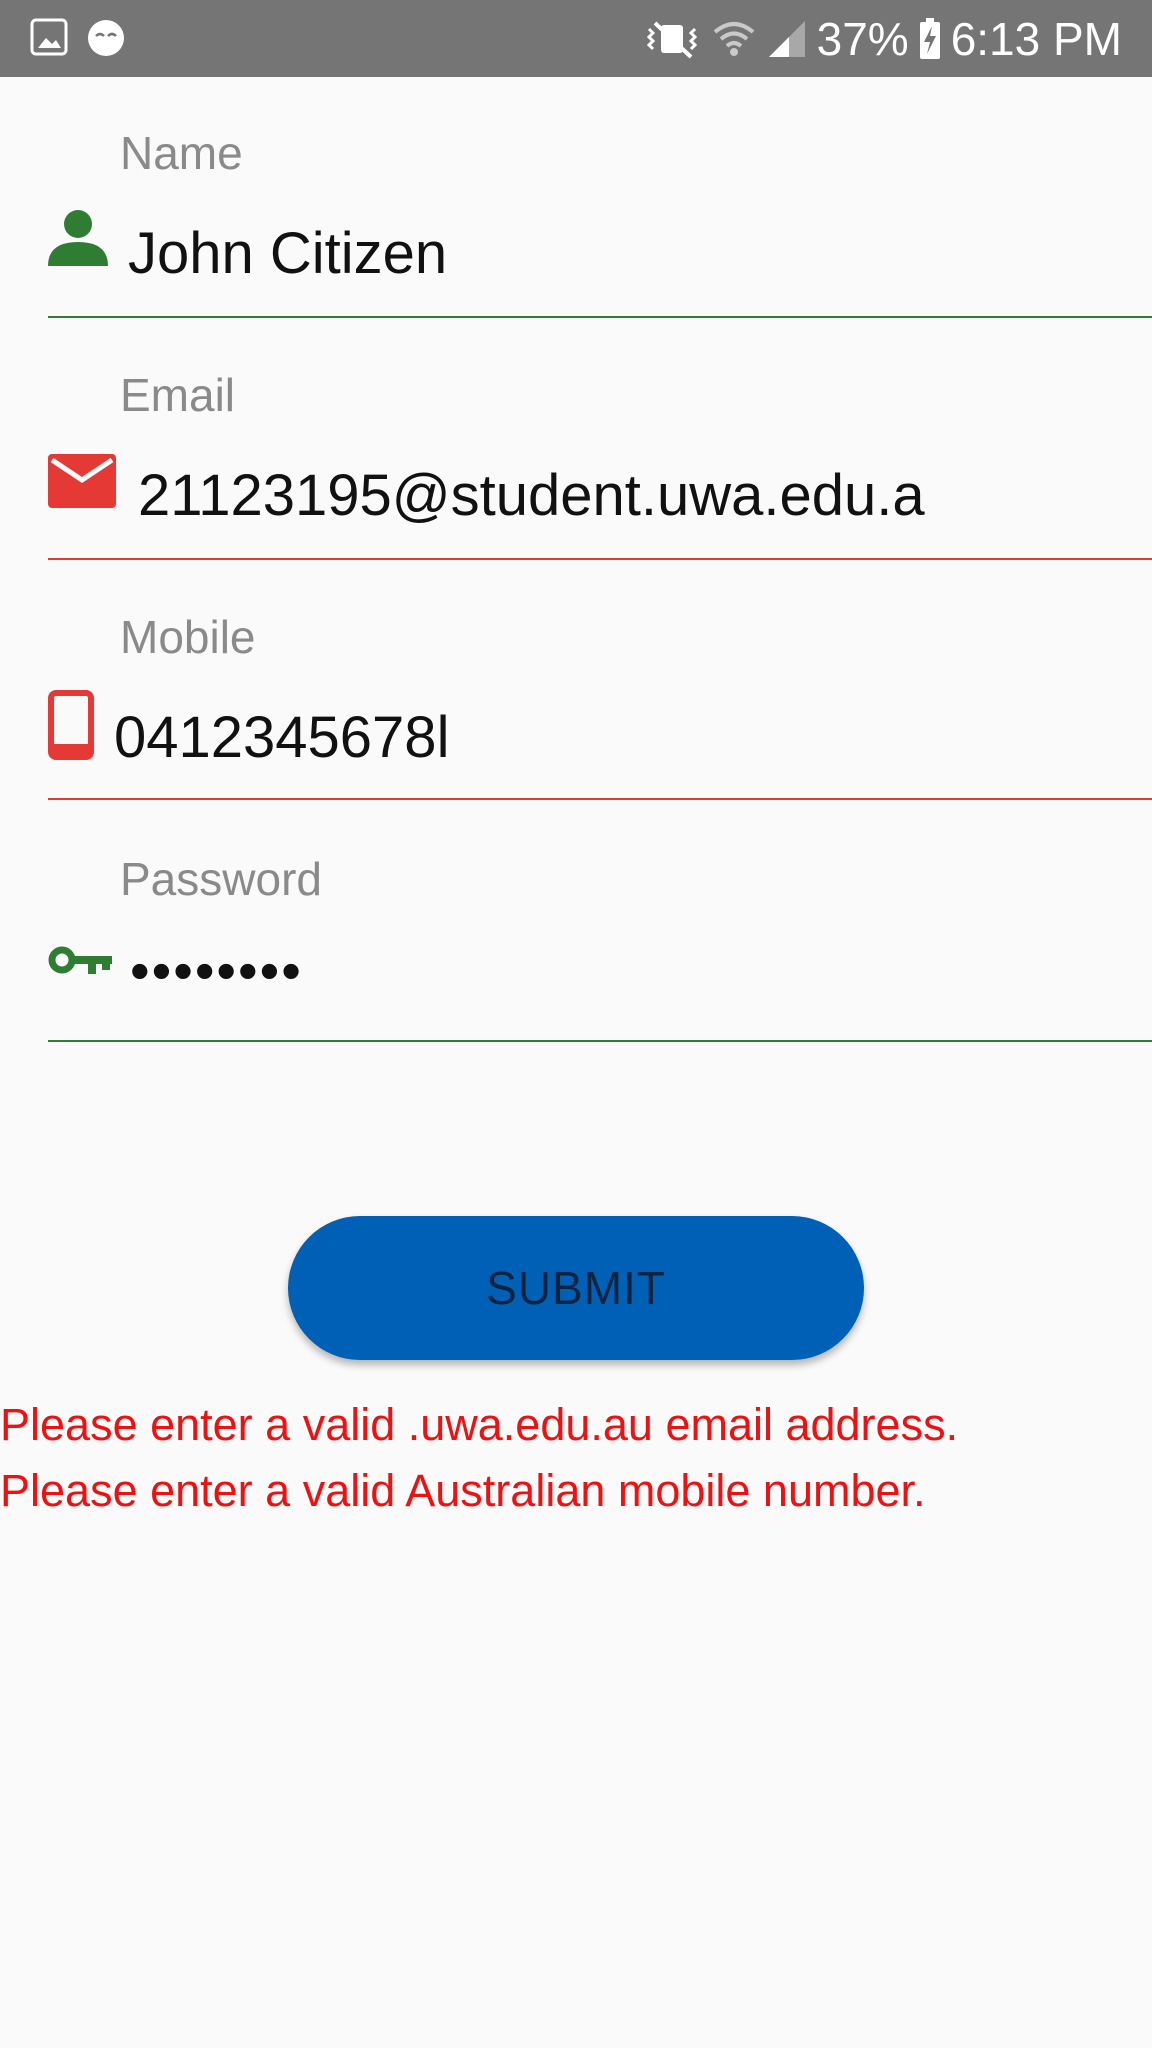 Image resolution: width=1152 pixels, height=2048 pixels. What do you see at coordinates (80, 966) in the screenshot?
I see `key-icon` at bounding box center [80, 966].